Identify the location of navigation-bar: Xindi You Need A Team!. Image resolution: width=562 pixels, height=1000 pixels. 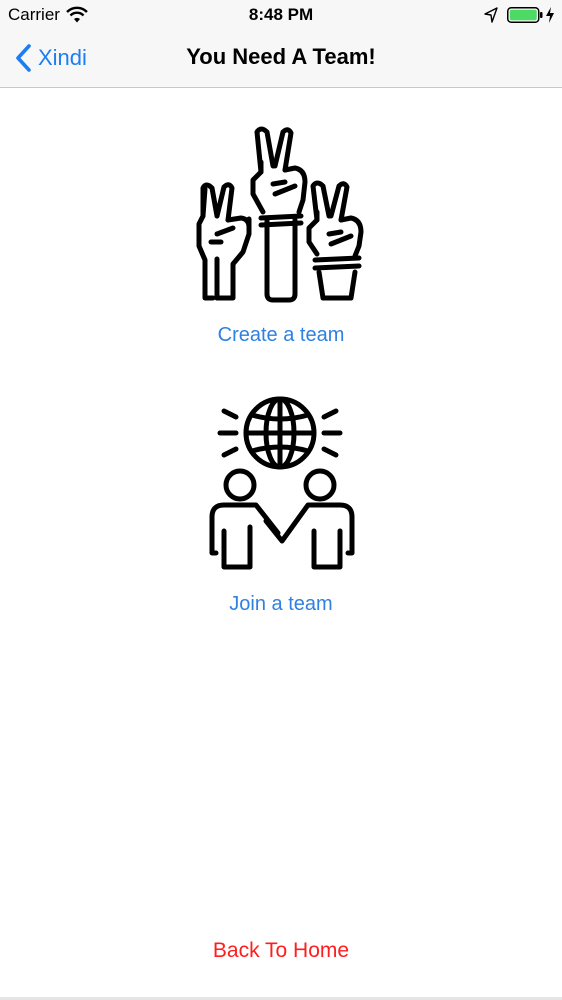
(281, 59).